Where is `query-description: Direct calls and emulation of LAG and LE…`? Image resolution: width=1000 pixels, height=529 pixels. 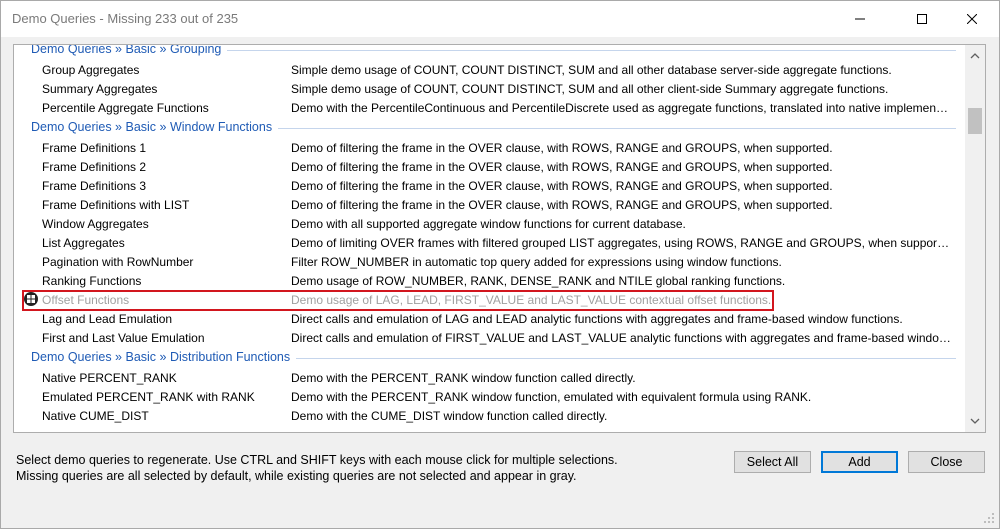 query-description: Direct calls and emulation of LAG and LE… is located at coordinates (597, 319).